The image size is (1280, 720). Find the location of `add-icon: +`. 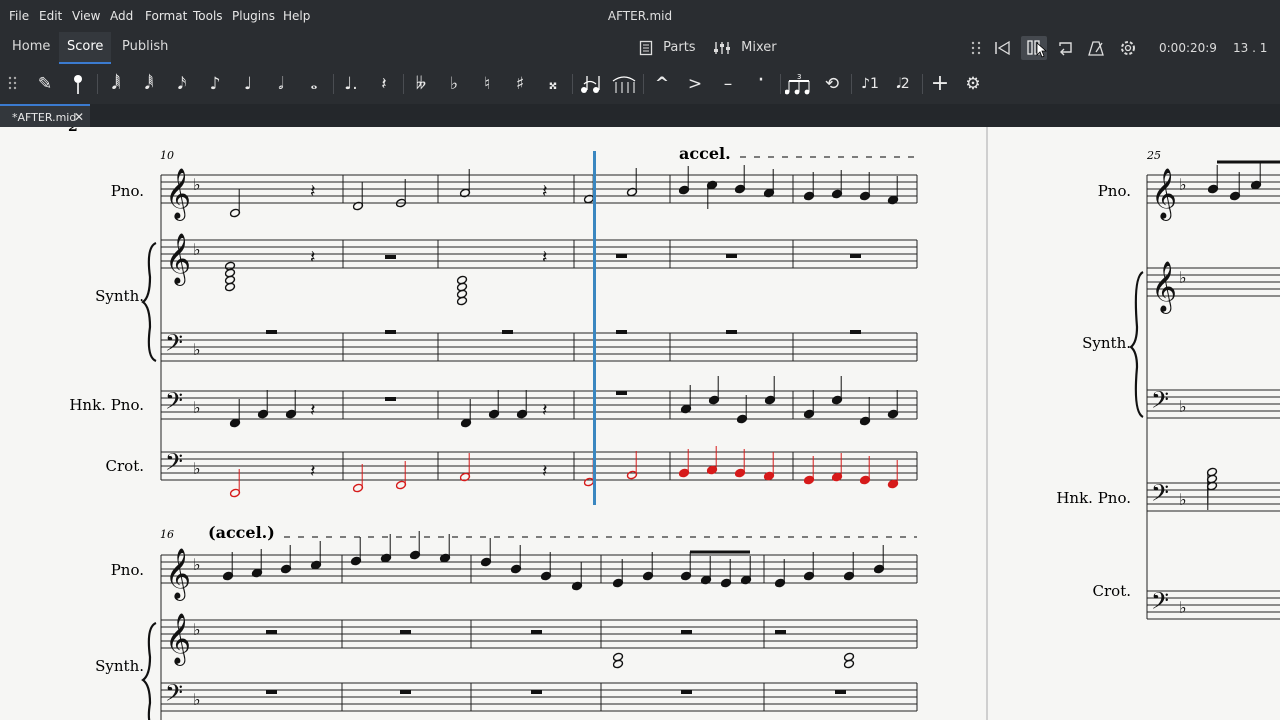

add-icon: + is located at coordinates (940, 84).